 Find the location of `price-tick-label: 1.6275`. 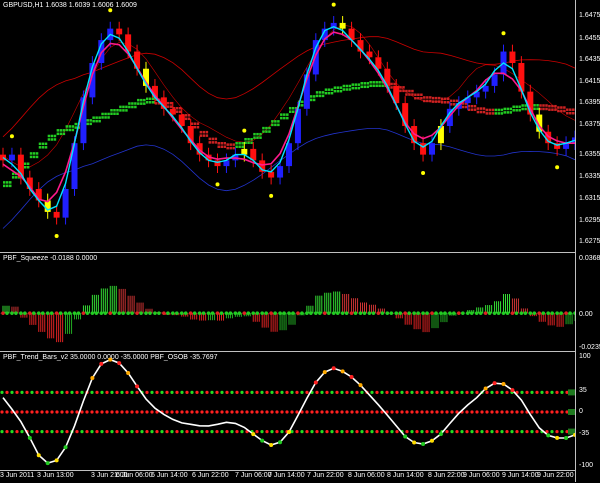

price-tick-label: 1.6275 is located at coordinates (589, 241).